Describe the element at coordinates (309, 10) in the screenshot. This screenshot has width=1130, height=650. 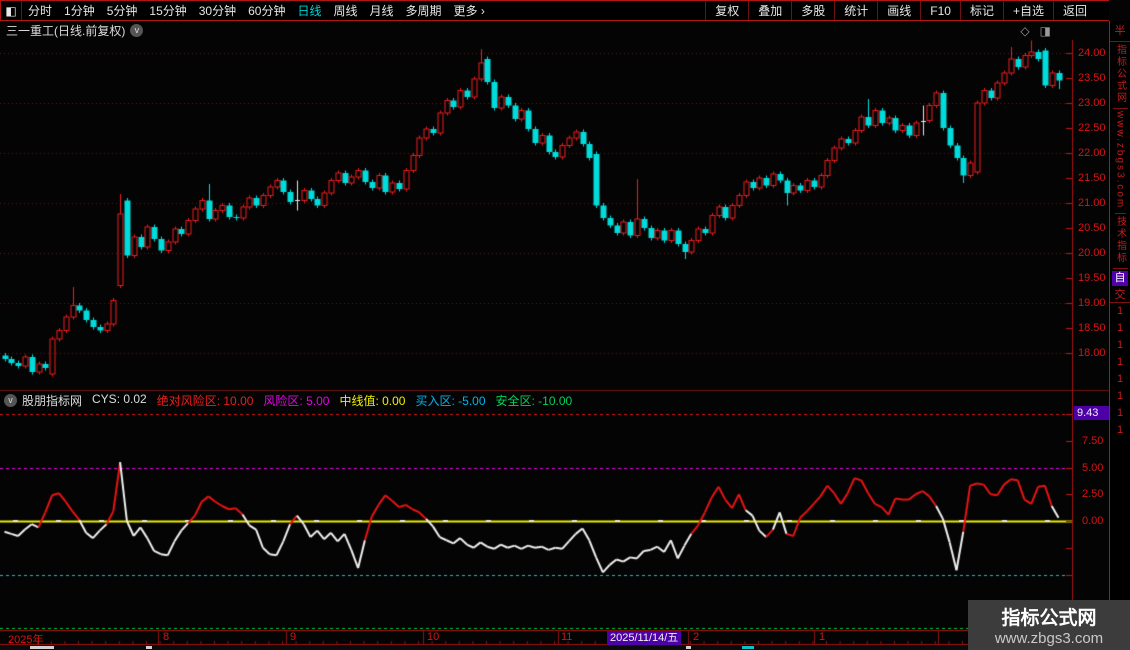
I see `period-tab: 日线` at that location.